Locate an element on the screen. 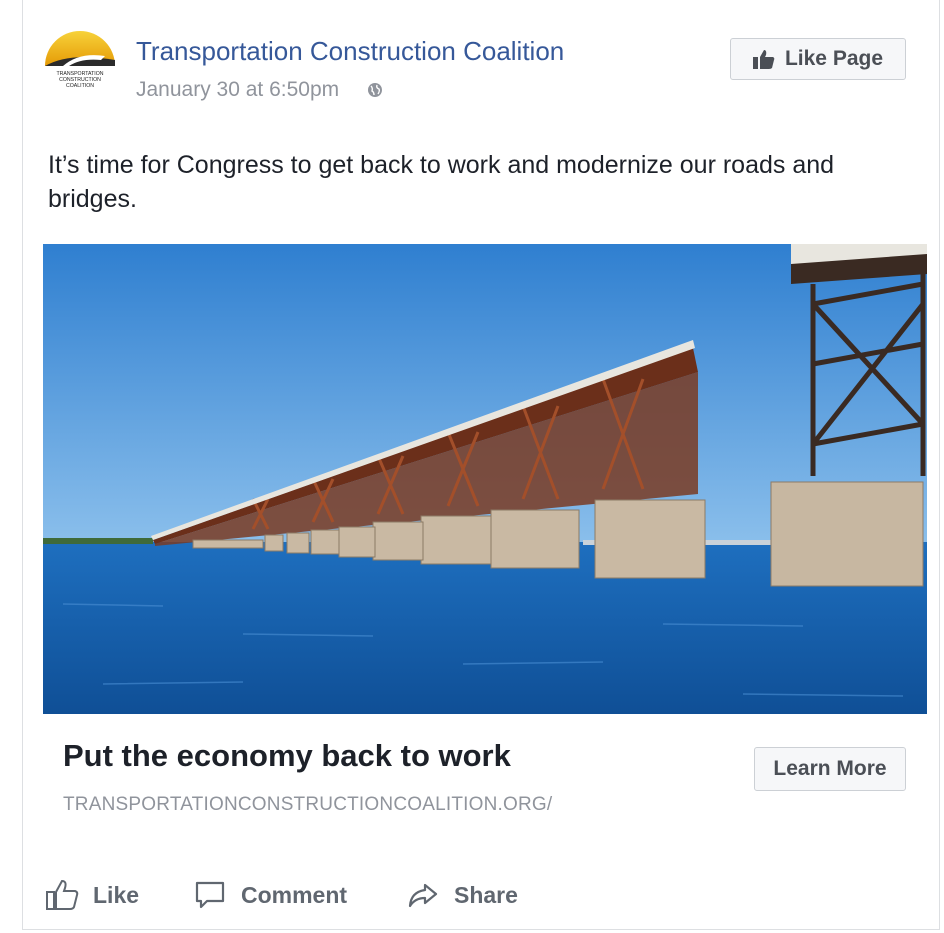 The height and width of the screenshot is (933, 944). learn-more-button: Learn More is located at coordinates (830, 769).